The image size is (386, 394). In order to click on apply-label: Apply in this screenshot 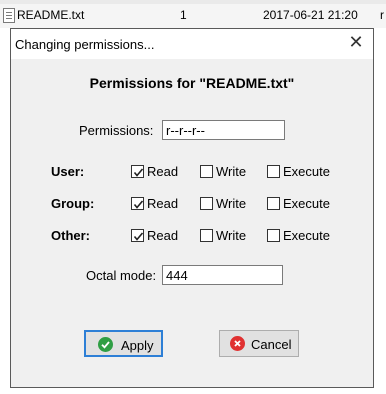, I will do `click(137, 345)`.